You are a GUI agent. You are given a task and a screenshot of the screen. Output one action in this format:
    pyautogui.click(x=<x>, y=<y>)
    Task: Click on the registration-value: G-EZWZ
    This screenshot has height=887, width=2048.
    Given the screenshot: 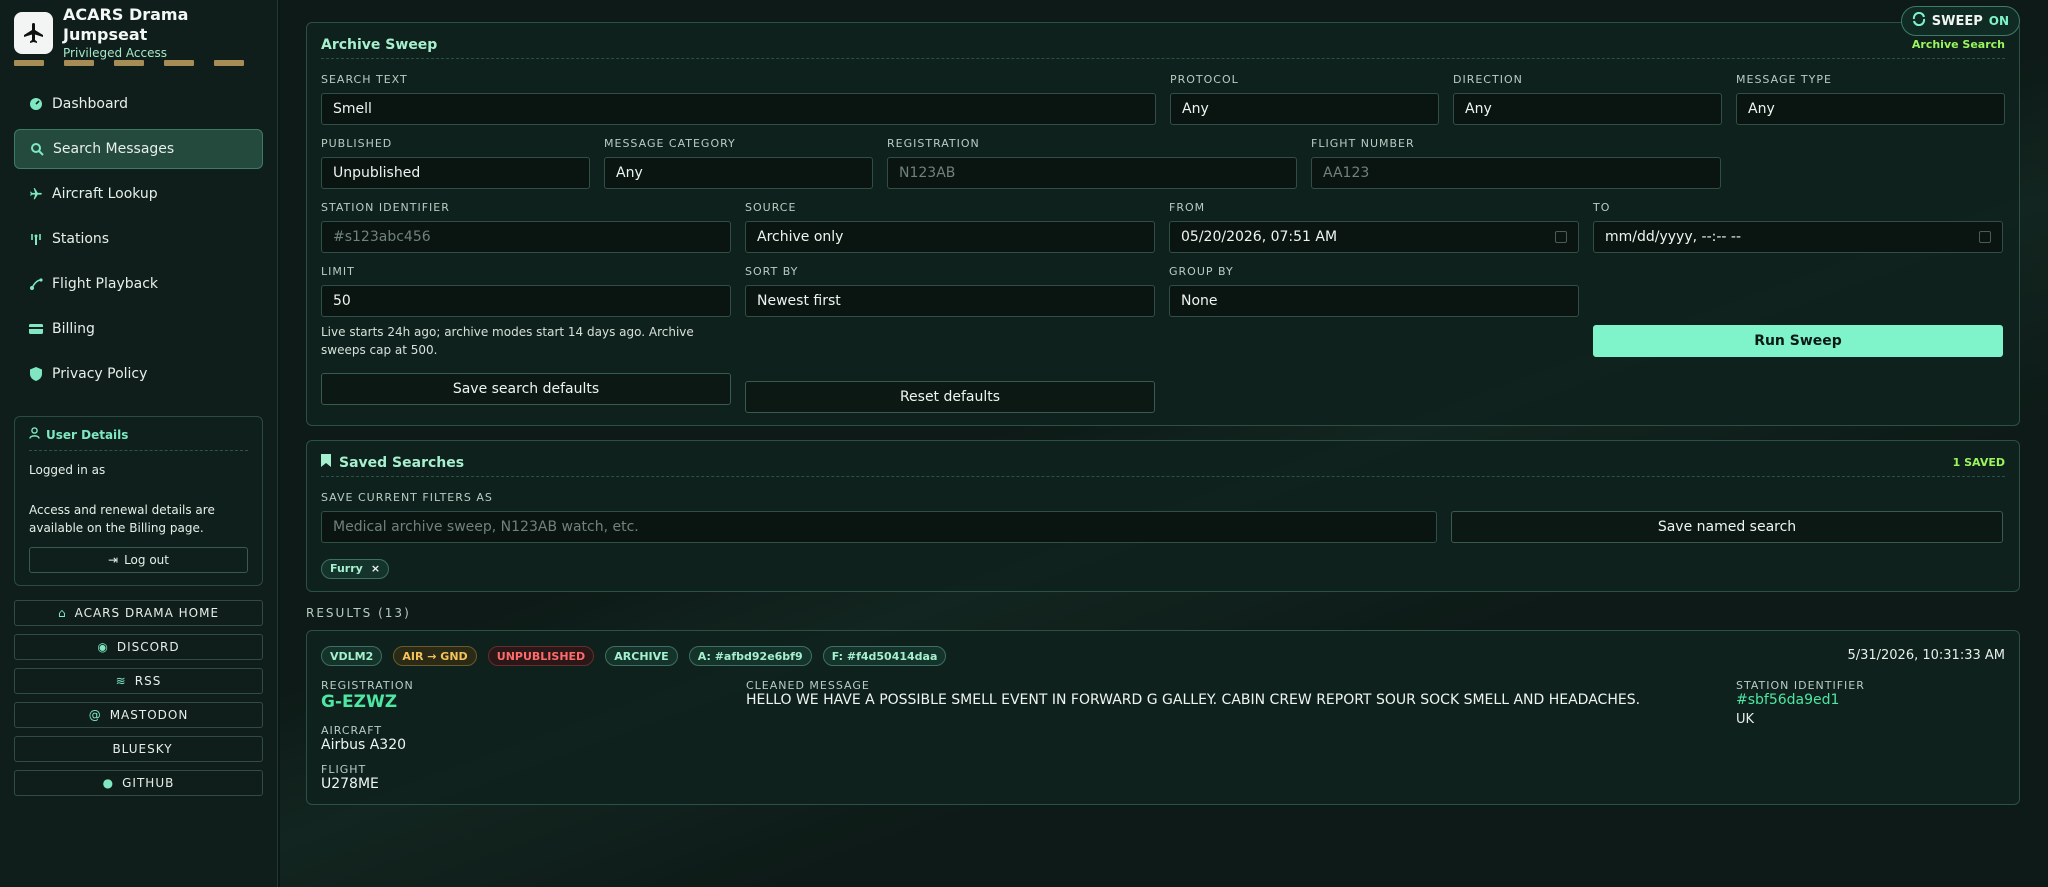 What is the action you would take?
    pyautogui.click(x=533, y=702)
    